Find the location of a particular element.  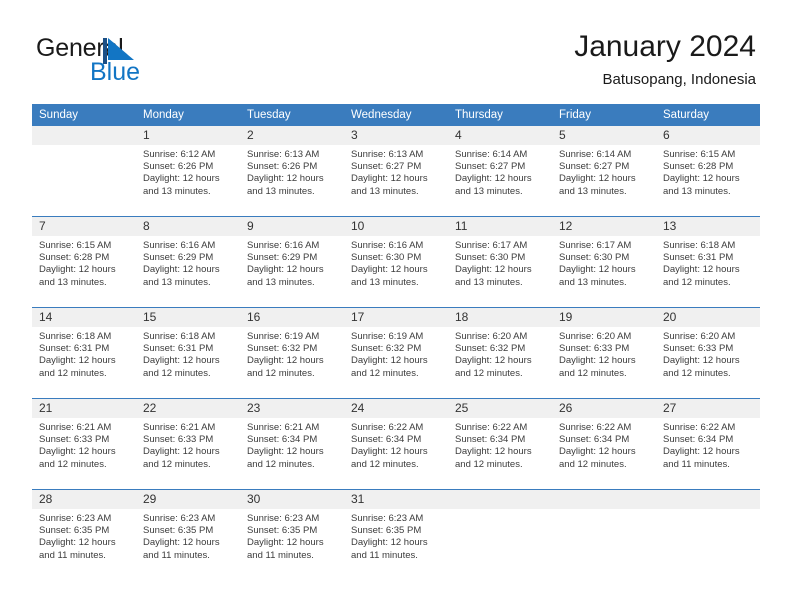

day-number: 14 is located at coordinates (84, 317).